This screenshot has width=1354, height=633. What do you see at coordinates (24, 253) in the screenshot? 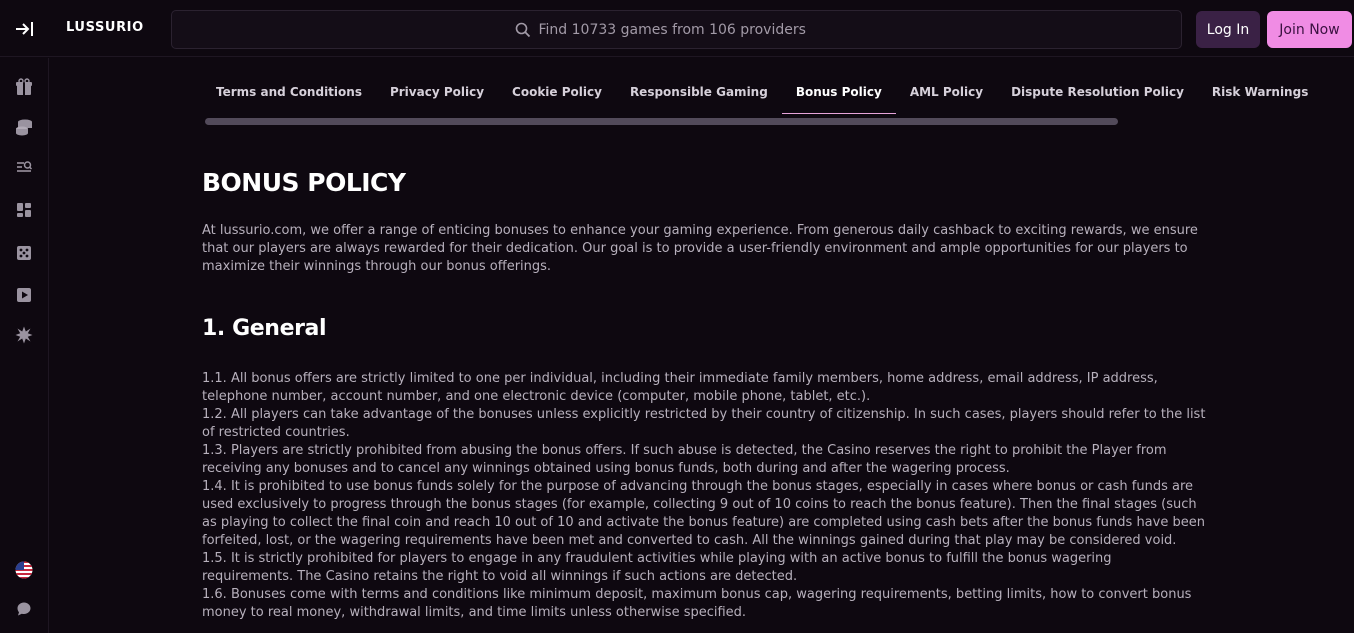
I see `dice-icon` at bounding box center [24, 253].